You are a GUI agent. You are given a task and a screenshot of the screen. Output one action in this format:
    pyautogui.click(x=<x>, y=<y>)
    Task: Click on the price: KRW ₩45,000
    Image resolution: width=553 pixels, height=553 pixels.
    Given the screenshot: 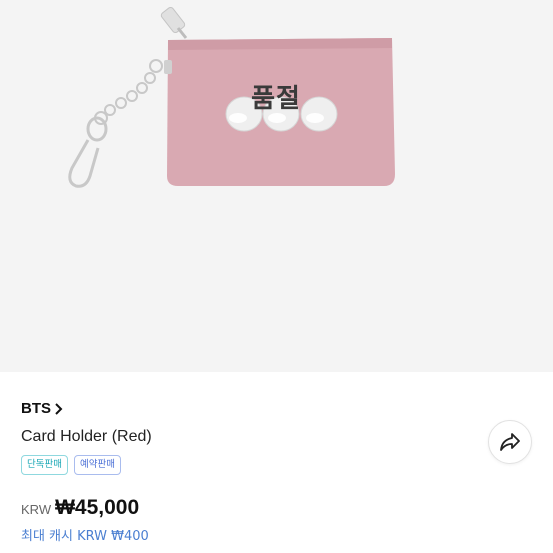 What is the action you would take?
    pyautogui.click(x=80, y=508)
    